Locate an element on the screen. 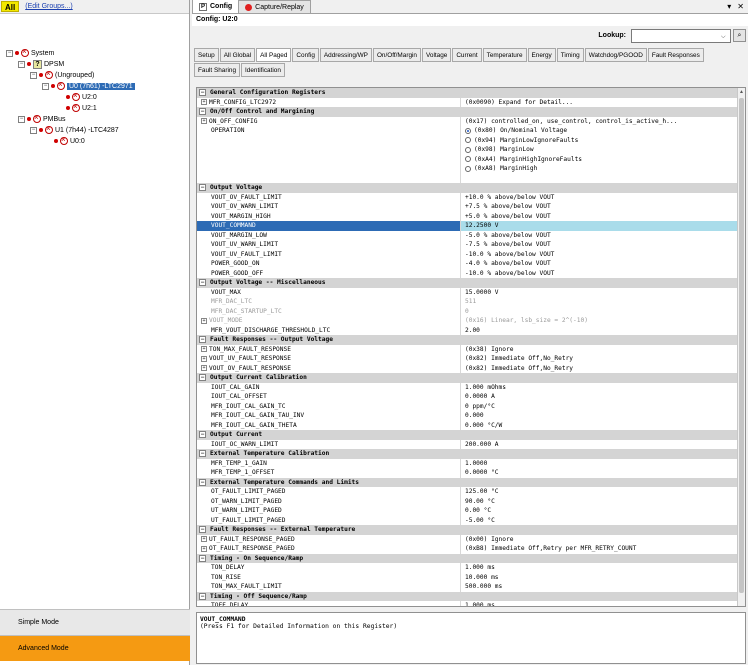 This screenshot has width=748, height=665. register-value: (0x16) Linear, lsb_size = 2^(-10) is located at coordinates (600, 321).